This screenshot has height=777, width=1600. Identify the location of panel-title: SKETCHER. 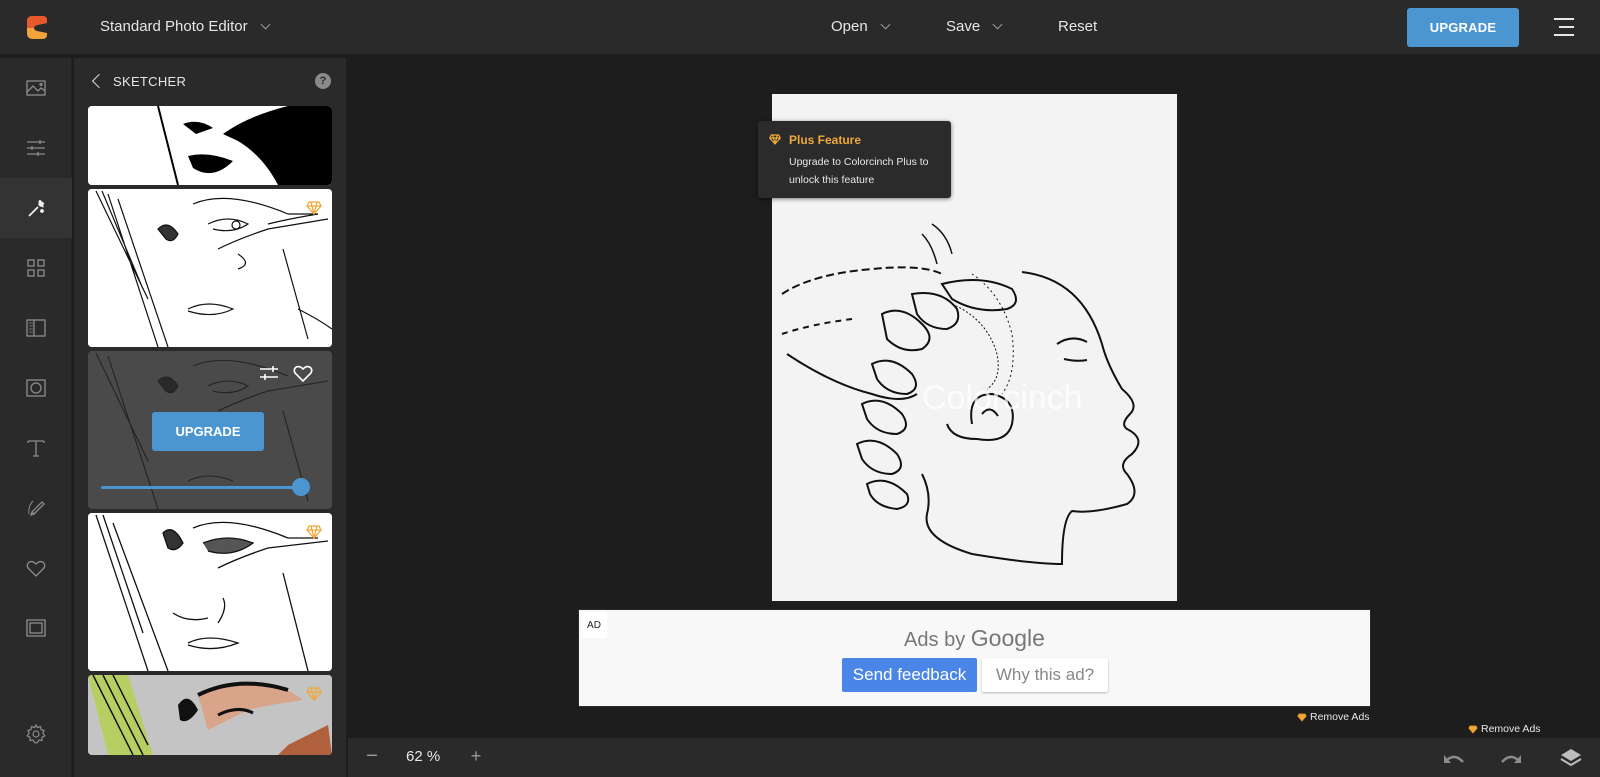
(150, 81).